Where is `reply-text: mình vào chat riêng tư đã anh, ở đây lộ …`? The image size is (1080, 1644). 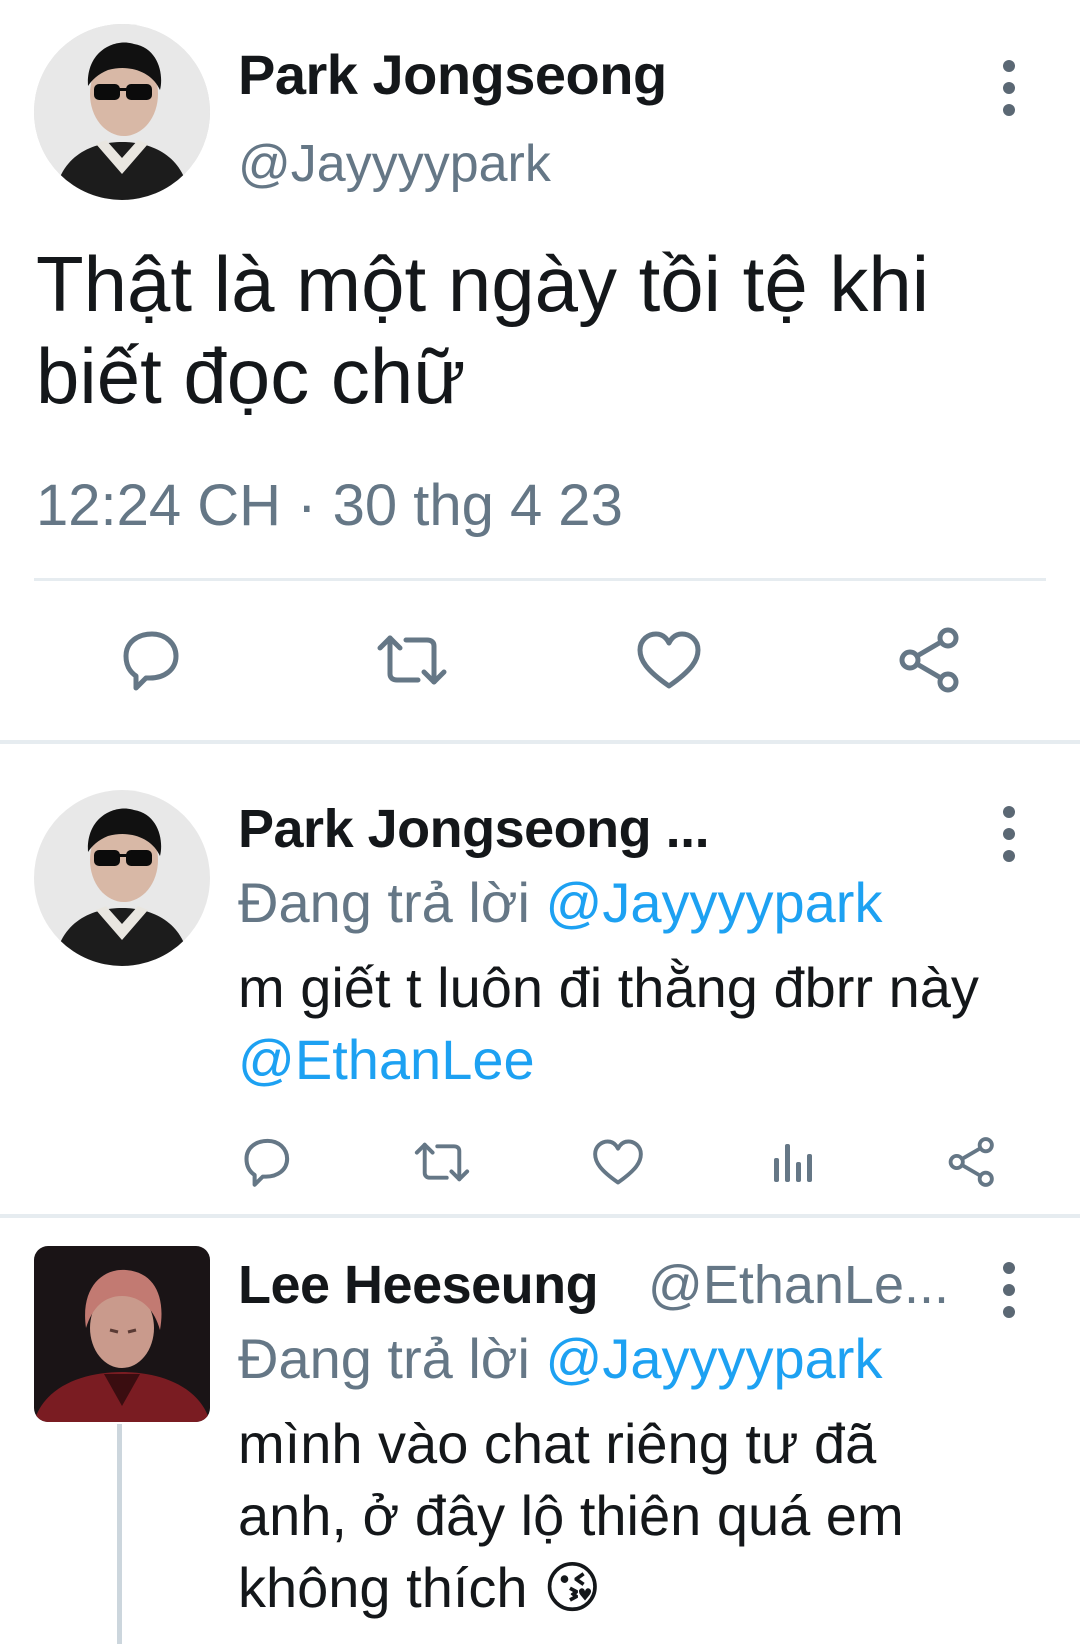
reply-text: mình vào chat riêng tư đã anh, ở đây lộ … is located at coordinates (608, 1516).